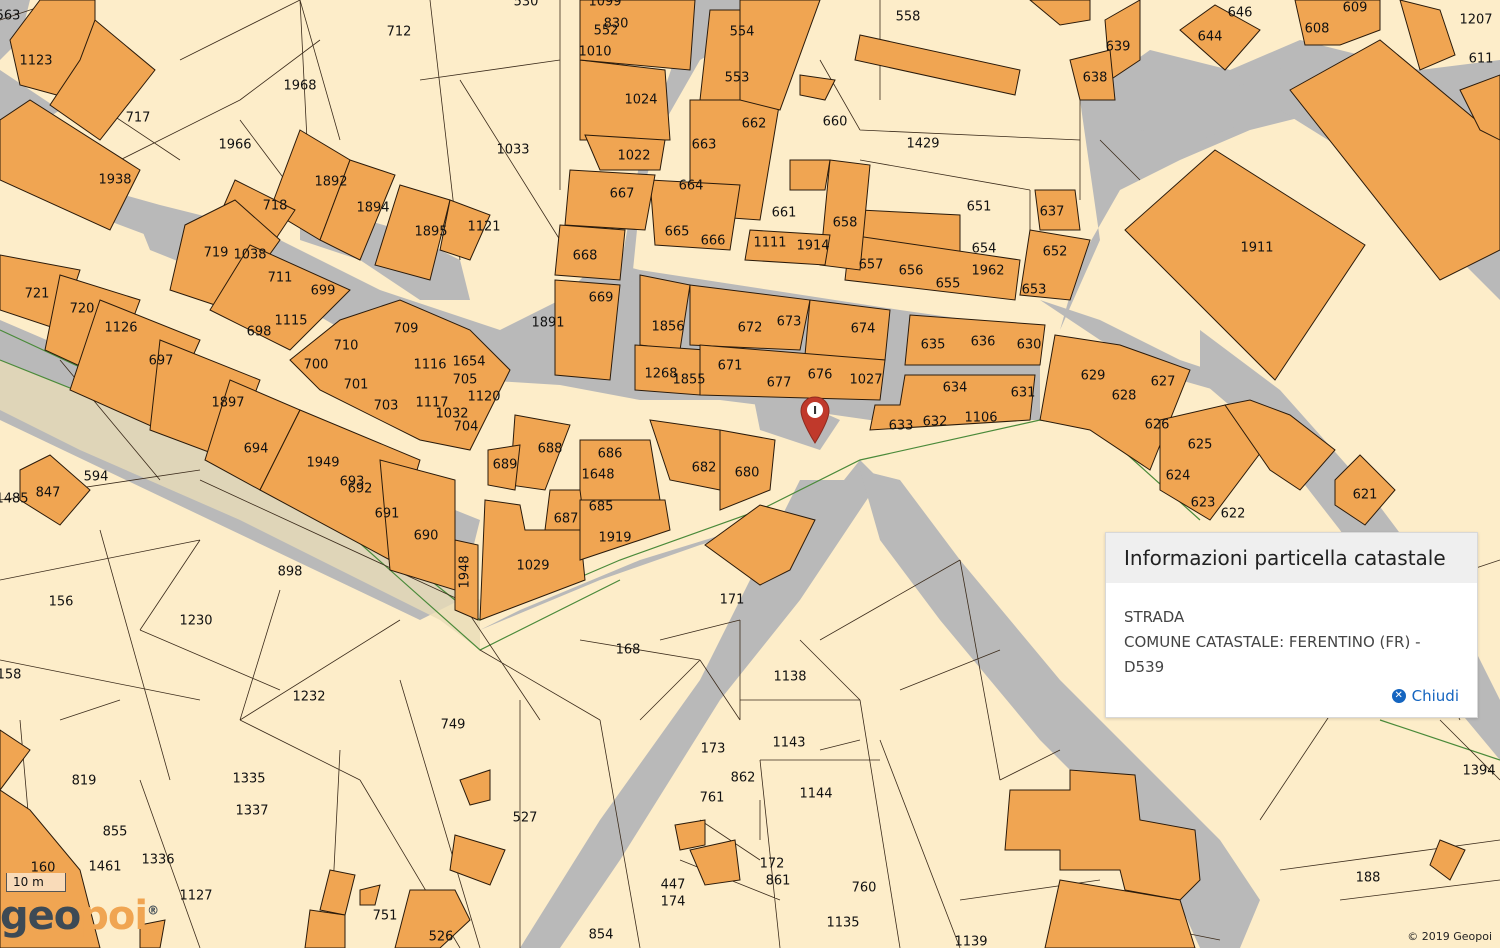  What do you see at coordinates (1475, 20) in the screenshot?
I see `parcel-number: 1207` at bounding box center [1475, 20].